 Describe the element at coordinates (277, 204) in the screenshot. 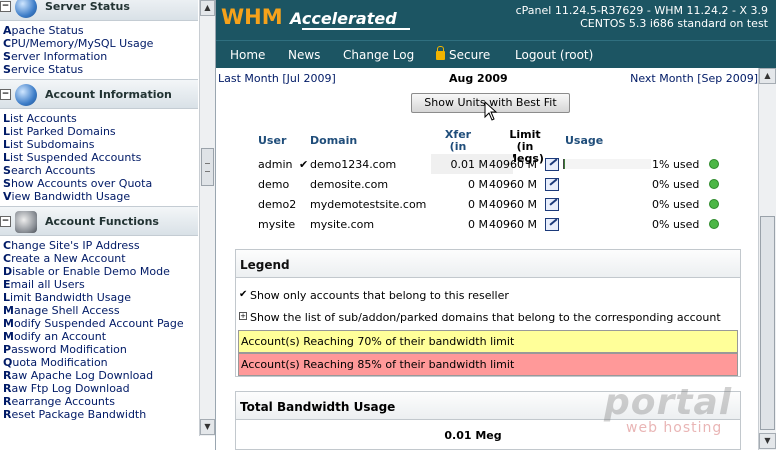

I see `row-user: demo2` at that location.